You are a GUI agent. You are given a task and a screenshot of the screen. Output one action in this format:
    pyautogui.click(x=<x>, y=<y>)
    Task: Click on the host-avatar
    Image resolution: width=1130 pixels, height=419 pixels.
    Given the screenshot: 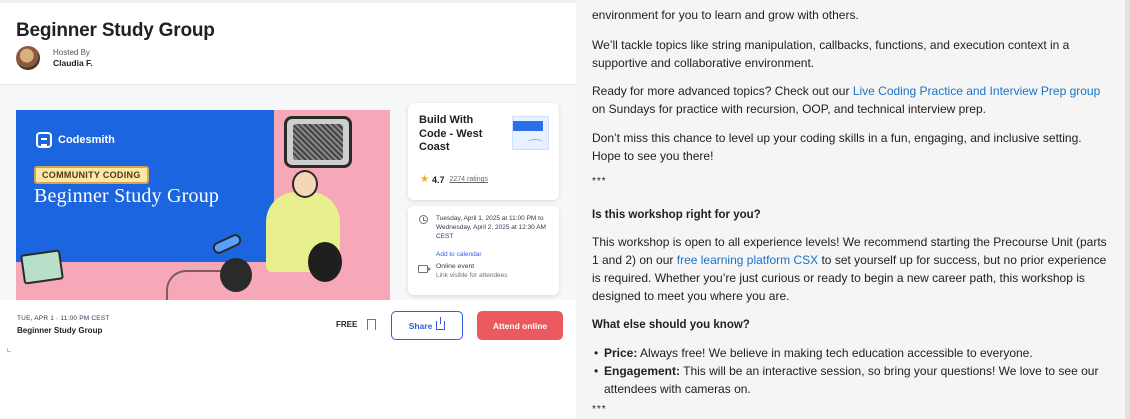 What is the action you would take?
    pyautogui.click(x=28, y=58)
    